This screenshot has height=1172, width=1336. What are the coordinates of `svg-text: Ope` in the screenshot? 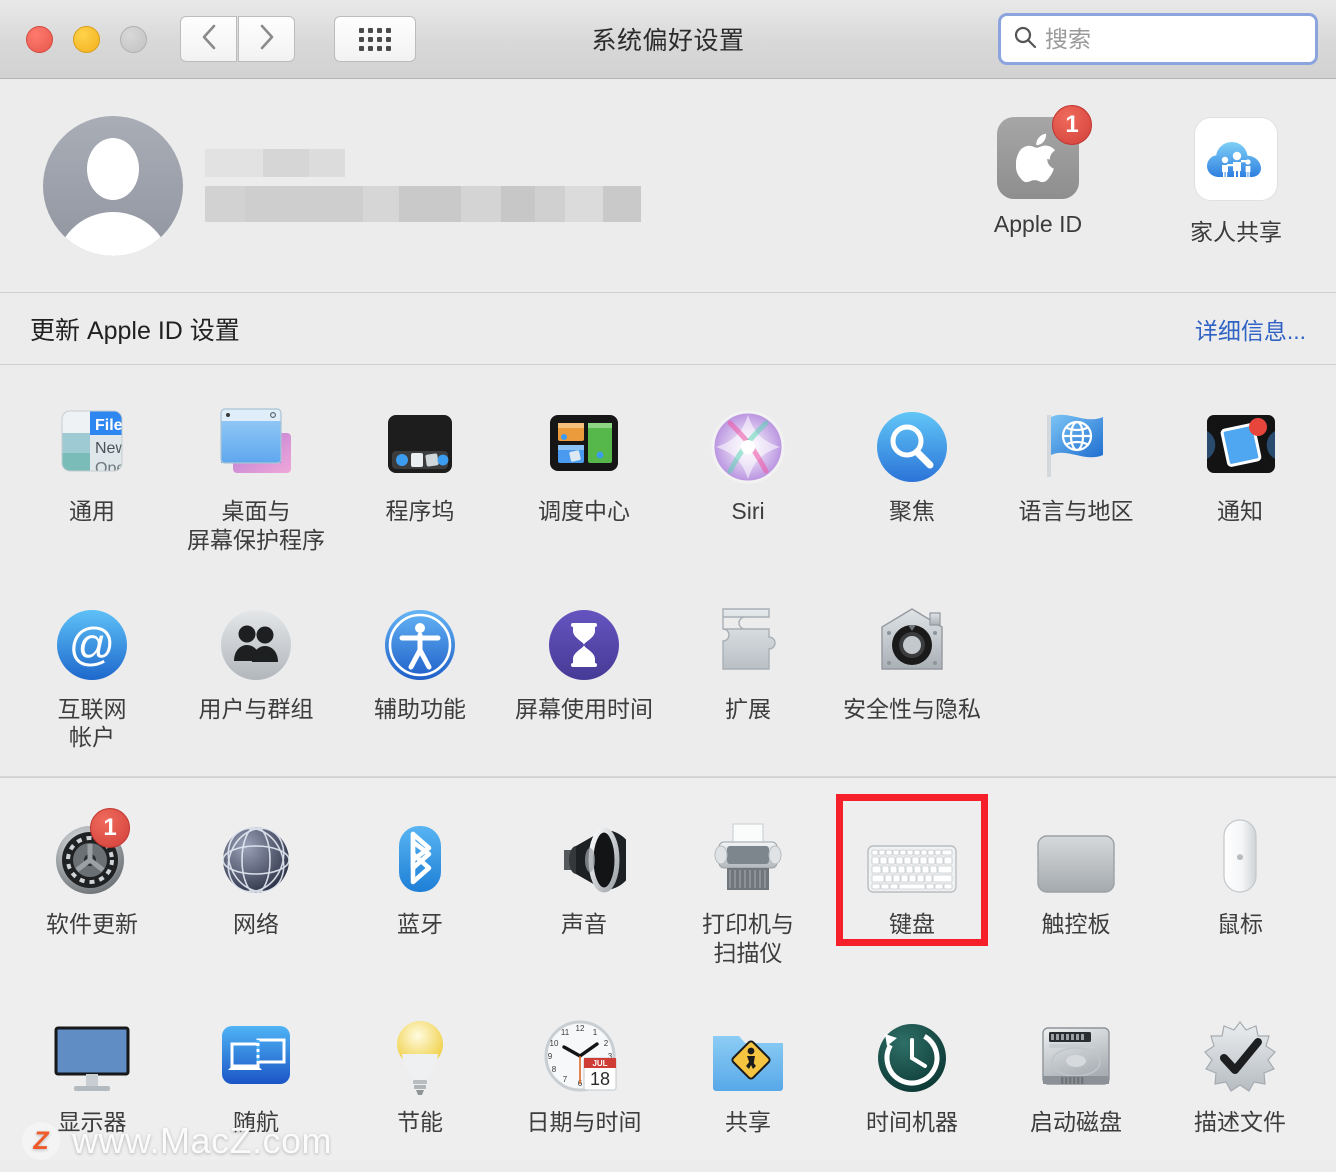 It's located at (110, 468).